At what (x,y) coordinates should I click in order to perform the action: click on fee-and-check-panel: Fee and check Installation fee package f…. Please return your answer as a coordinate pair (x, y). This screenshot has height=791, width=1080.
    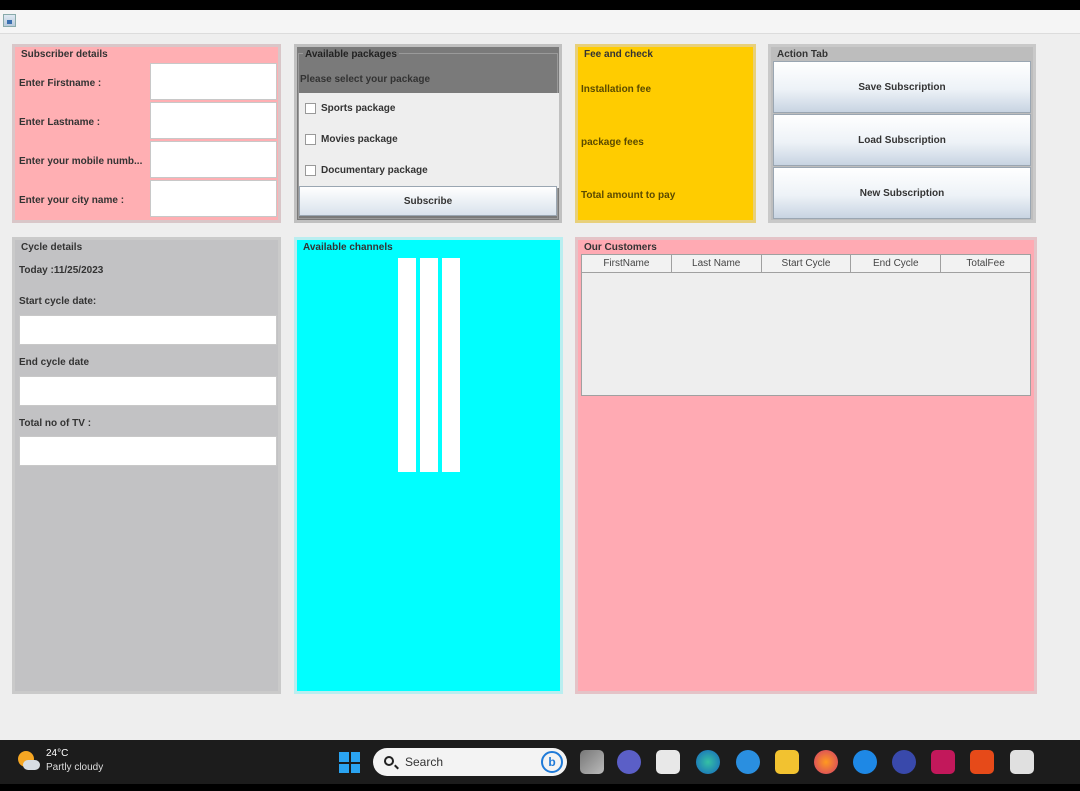
    Looking at the image, I should click on (665, 133).